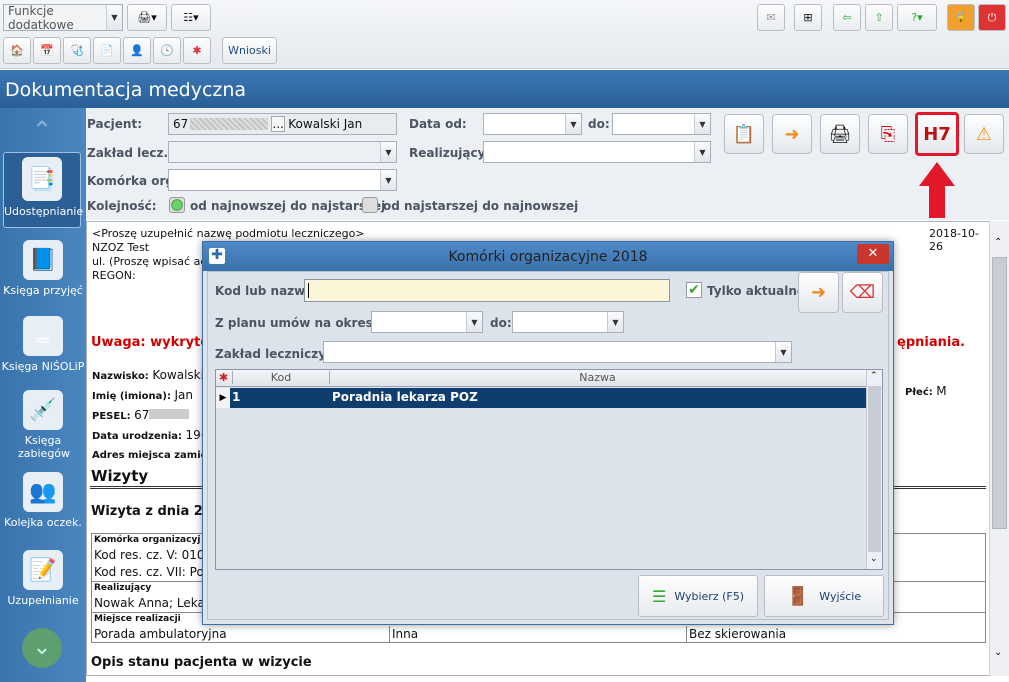  Describe the element at coordinates (798, 596) in the screenshot. I see `exit-door-icon: 🚪` at that location.